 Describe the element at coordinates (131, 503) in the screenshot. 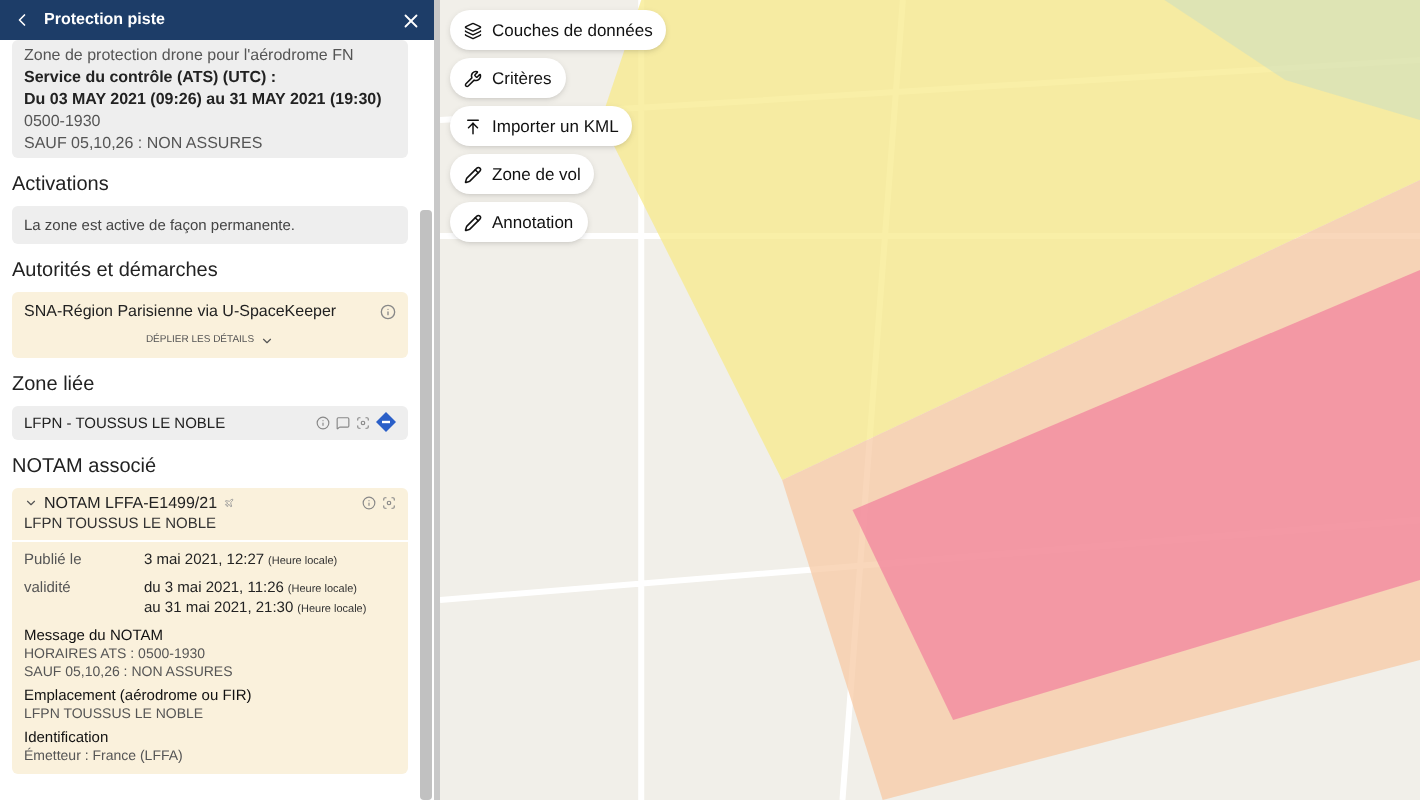

I see `notam-id: NOTAM LFFA-E1499/21` at that location.